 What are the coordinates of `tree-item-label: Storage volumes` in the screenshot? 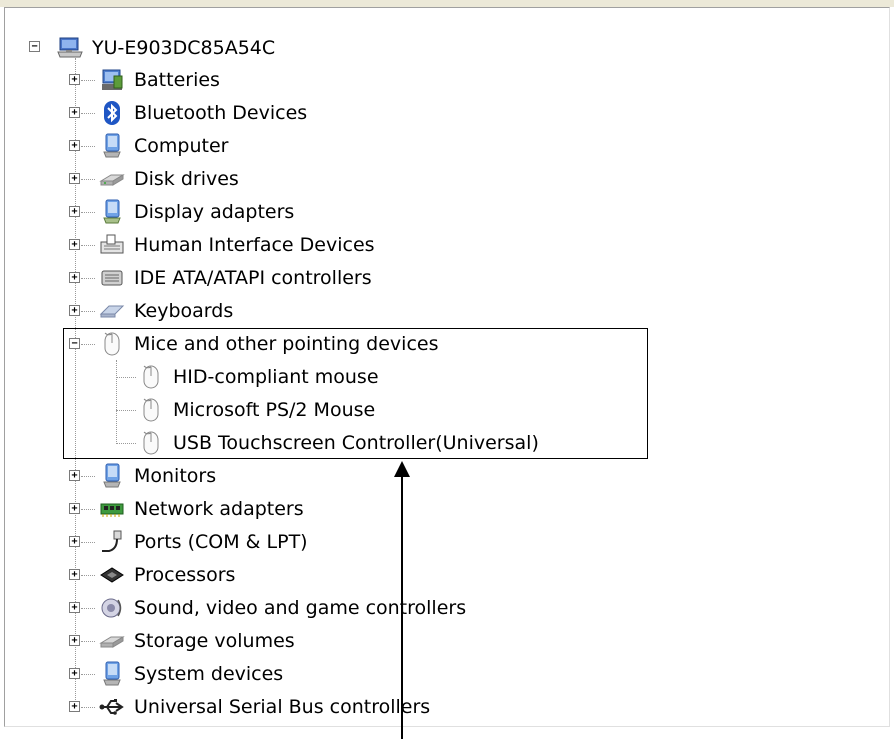 It's located at (214, 640).